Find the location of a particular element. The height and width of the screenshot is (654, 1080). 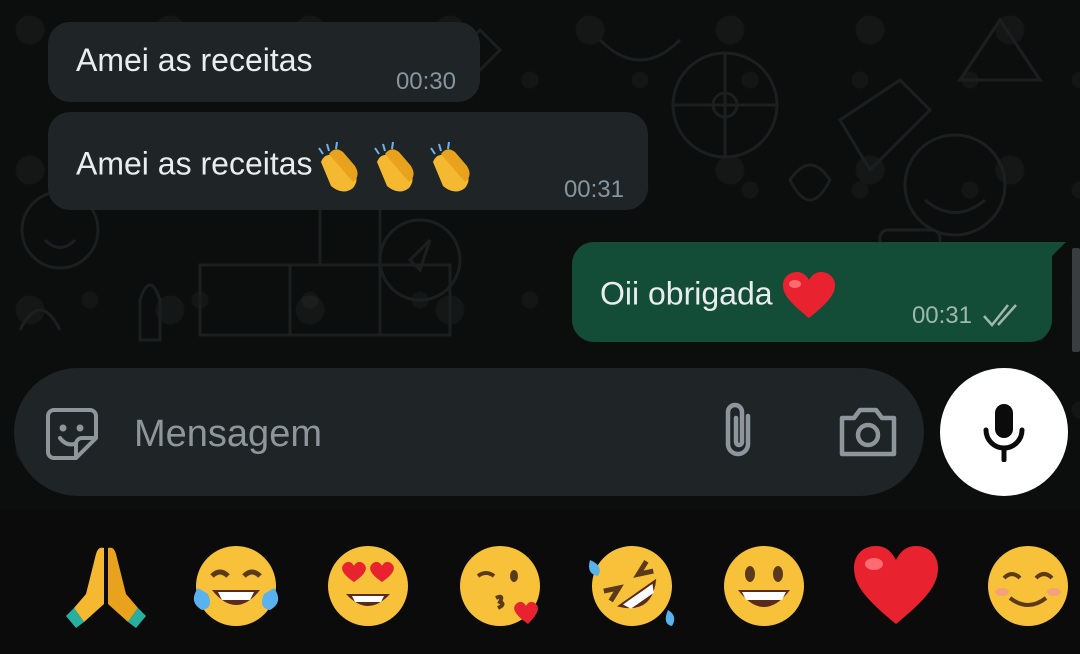

camera-icon is located at coordinates (868, 432).